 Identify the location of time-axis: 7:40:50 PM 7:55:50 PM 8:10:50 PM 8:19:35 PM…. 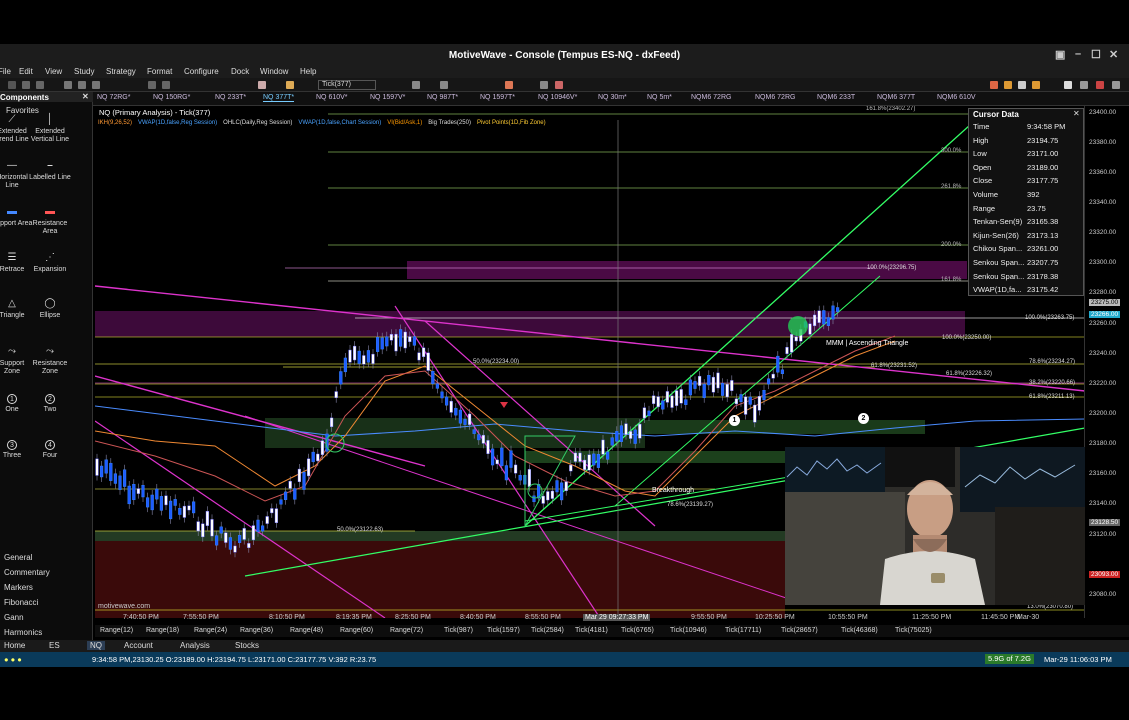
(589, 618).